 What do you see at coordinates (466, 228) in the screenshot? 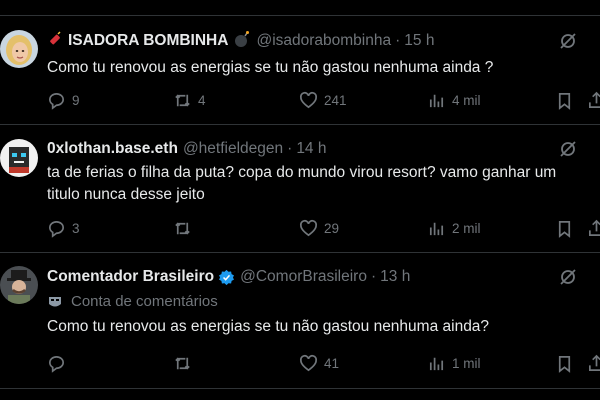
I see `views-count: 2 mil` at bounding box center [466, 228].